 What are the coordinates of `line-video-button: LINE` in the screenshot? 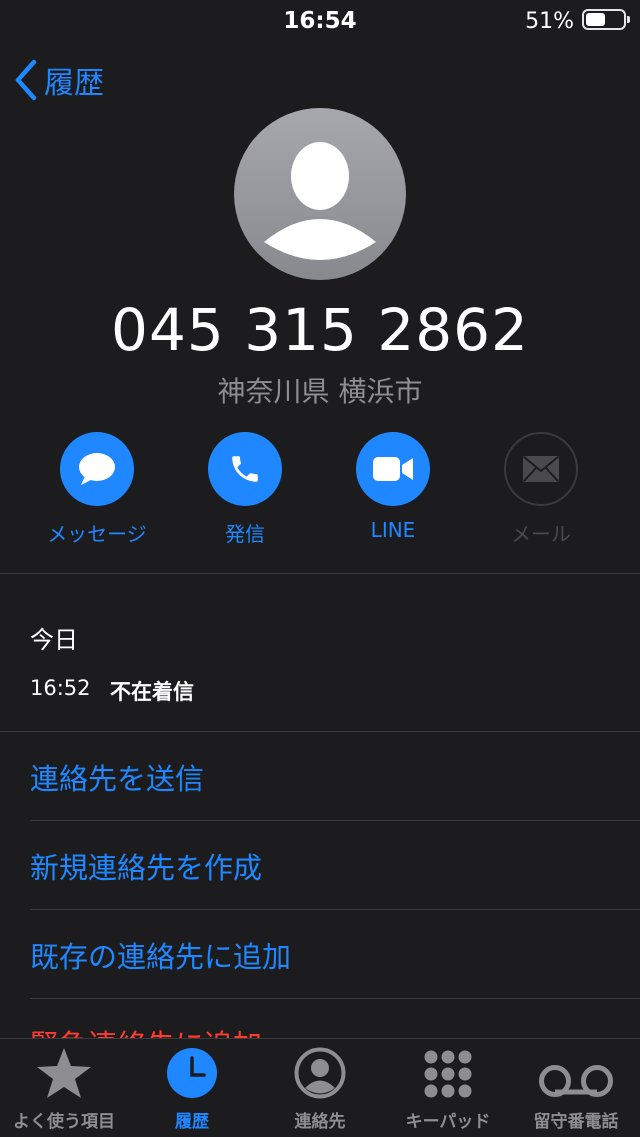 It's located at (393, 487).